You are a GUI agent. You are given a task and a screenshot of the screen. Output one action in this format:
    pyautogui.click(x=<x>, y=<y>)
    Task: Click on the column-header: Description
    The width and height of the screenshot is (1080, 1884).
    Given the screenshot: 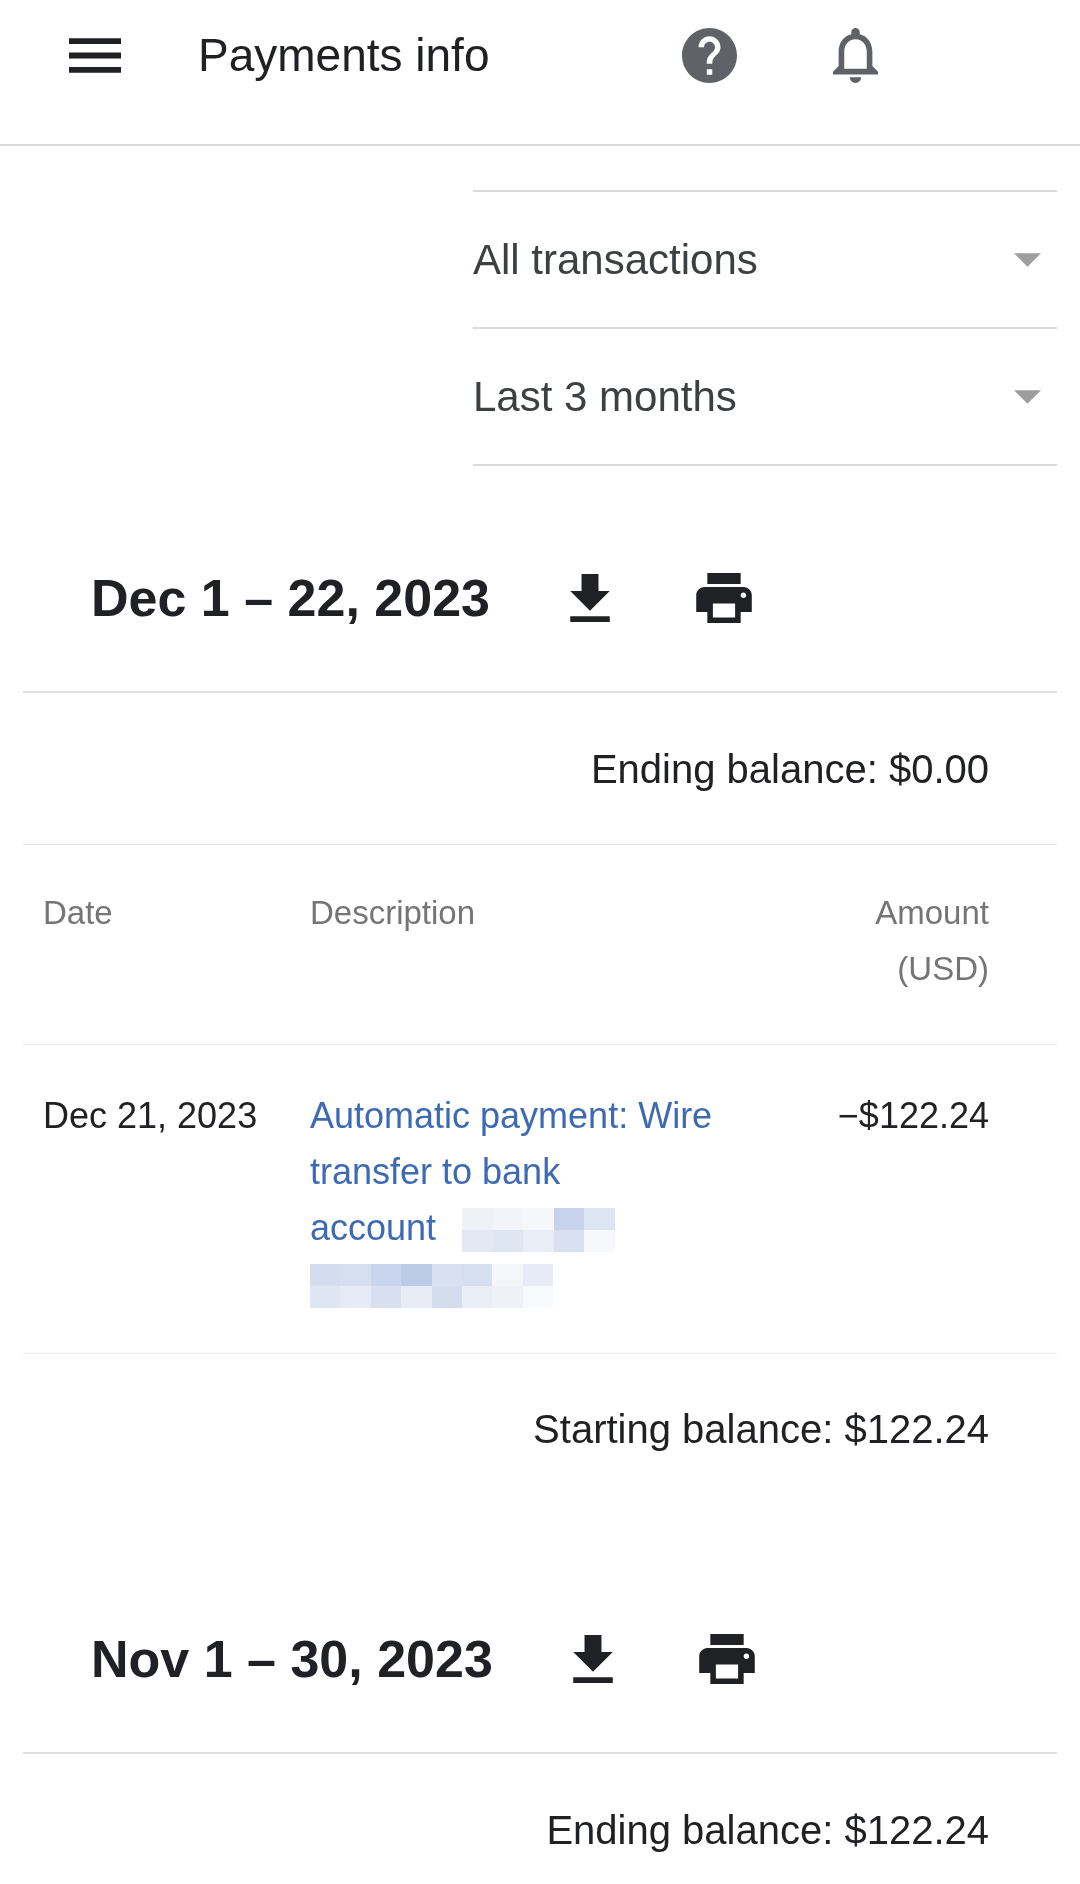 What is the action you would take?
    pyautogui.click(x=393, y=913)
    